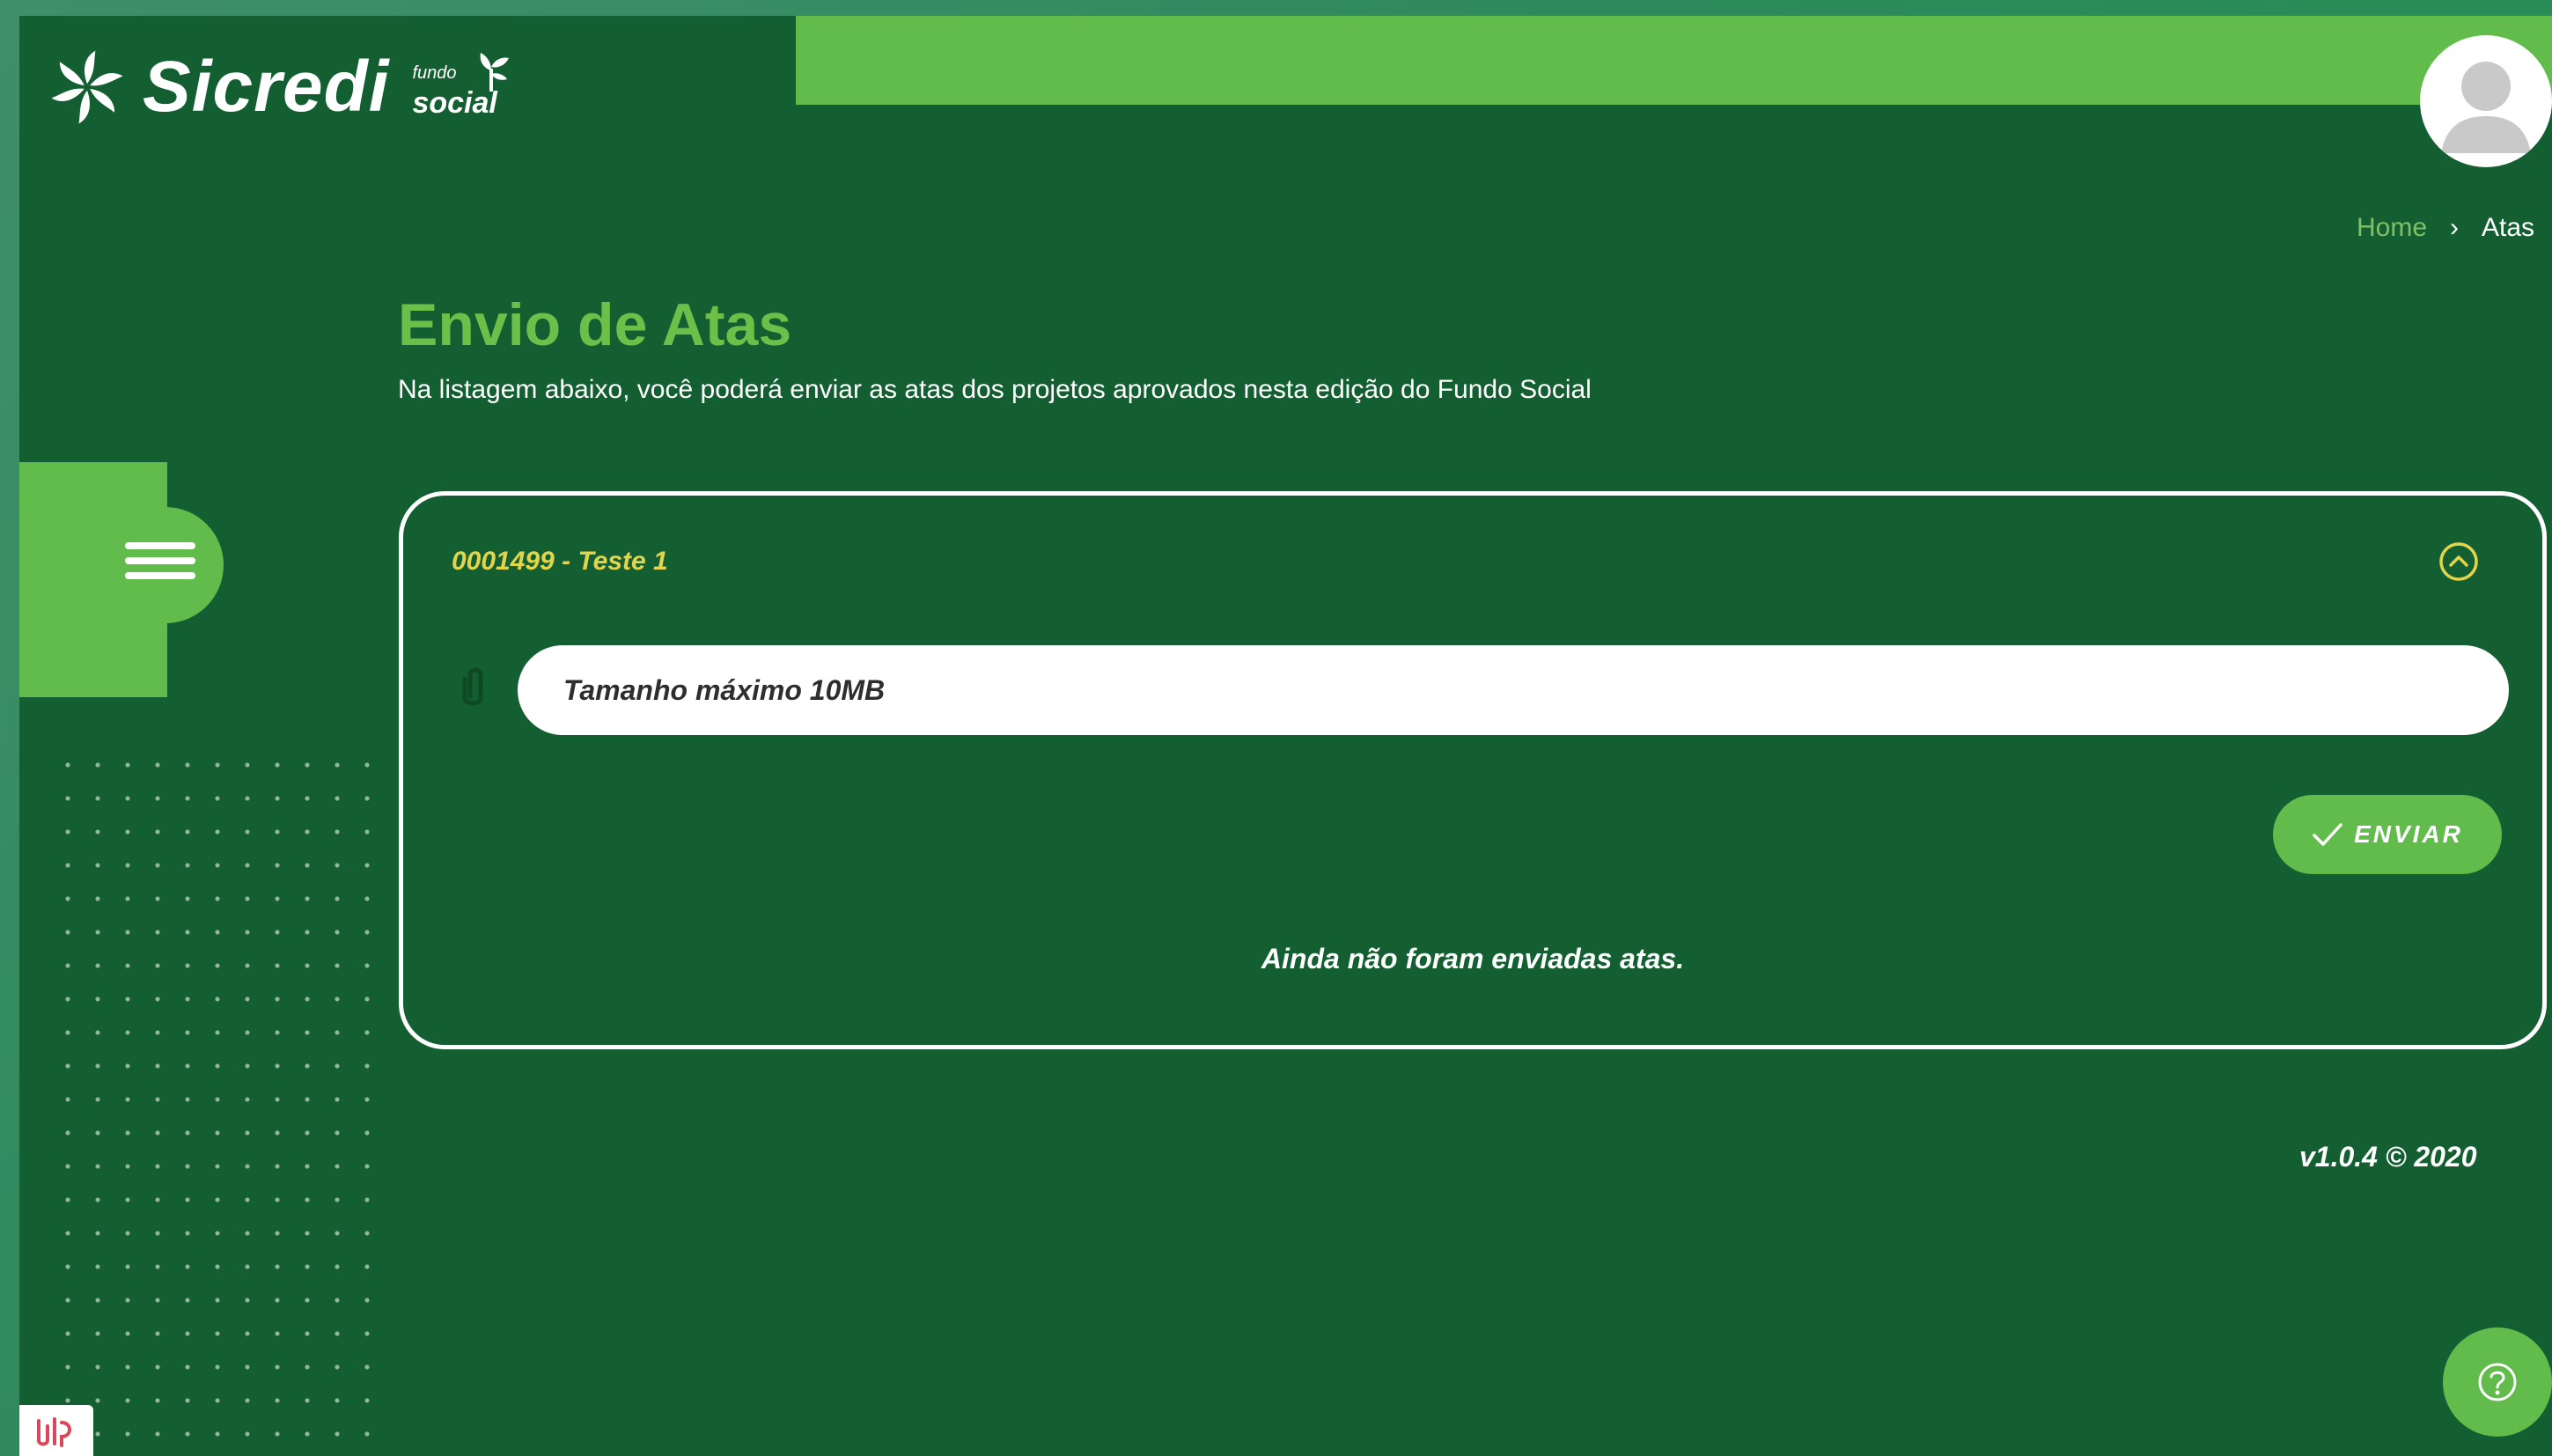 The height and width of the screenshot is (1456, 2552). Describe the element at coordinates (87, 87) in the screenshot. I see `sicredi-logo-icon` at that location.